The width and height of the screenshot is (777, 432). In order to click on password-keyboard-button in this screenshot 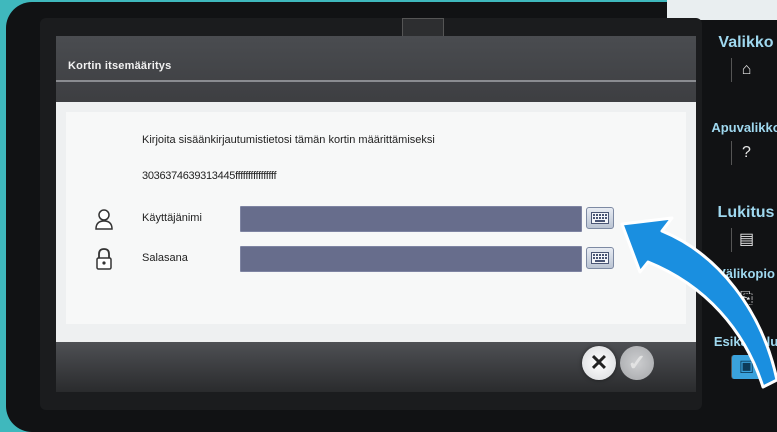, I will do `click(600, 258)`.